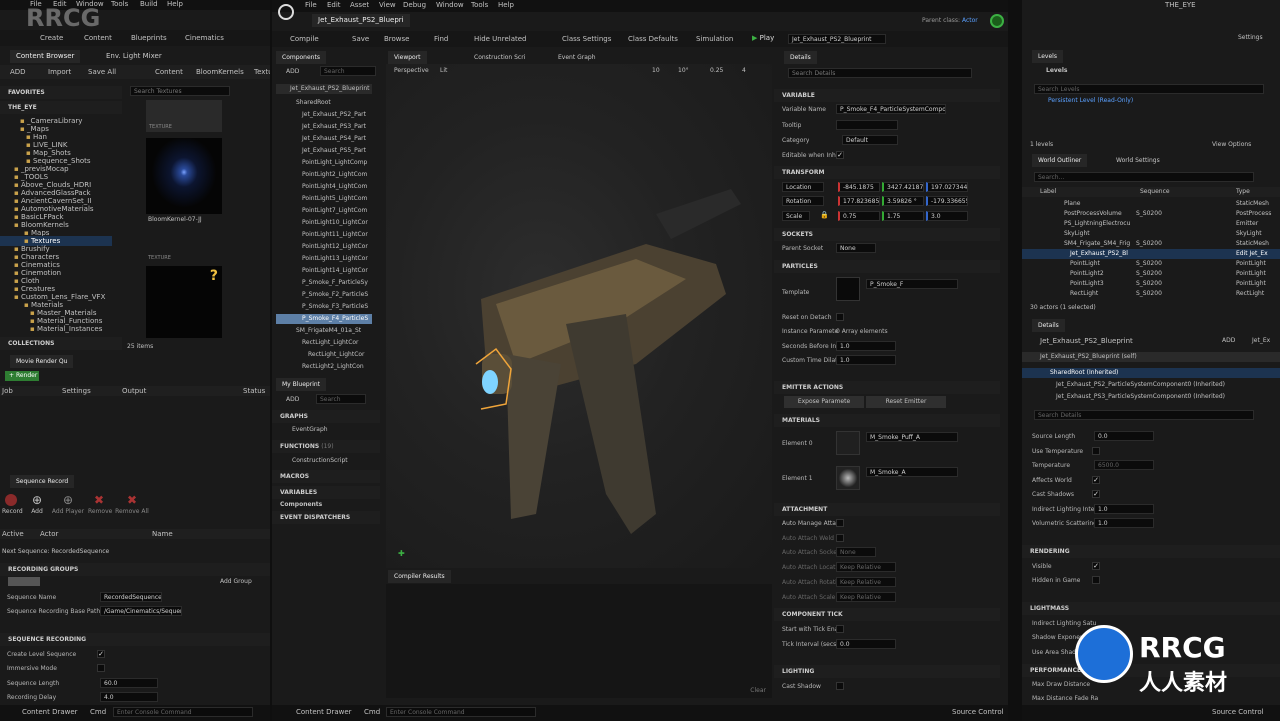  I want to click on seq-length-input: 60.0, so click(129, 683).